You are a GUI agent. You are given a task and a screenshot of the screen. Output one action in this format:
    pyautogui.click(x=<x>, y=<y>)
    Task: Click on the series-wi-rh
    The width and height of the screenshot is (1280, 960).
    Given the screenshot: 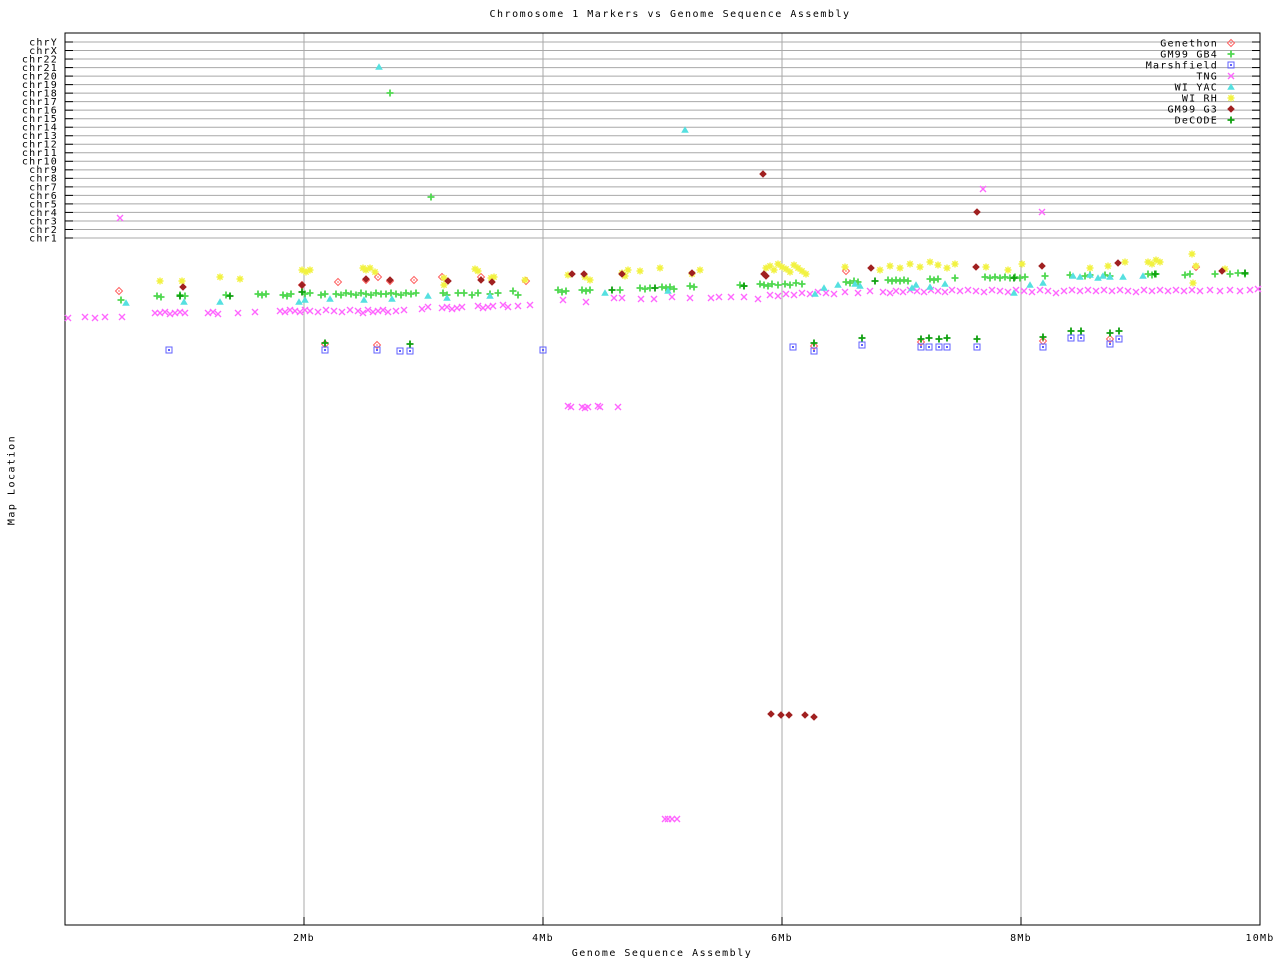 What is the action you would take?
    pyautogui.click(x=692, y=269)
    